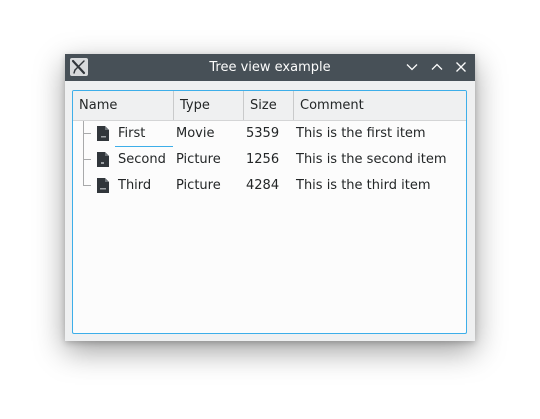 The height and width of the screenshot is (419, 540). What do you see at coordinates (270, 67) in the screenshot?
I see `title-bar: Tree view example` at bounding box center [270, 67].